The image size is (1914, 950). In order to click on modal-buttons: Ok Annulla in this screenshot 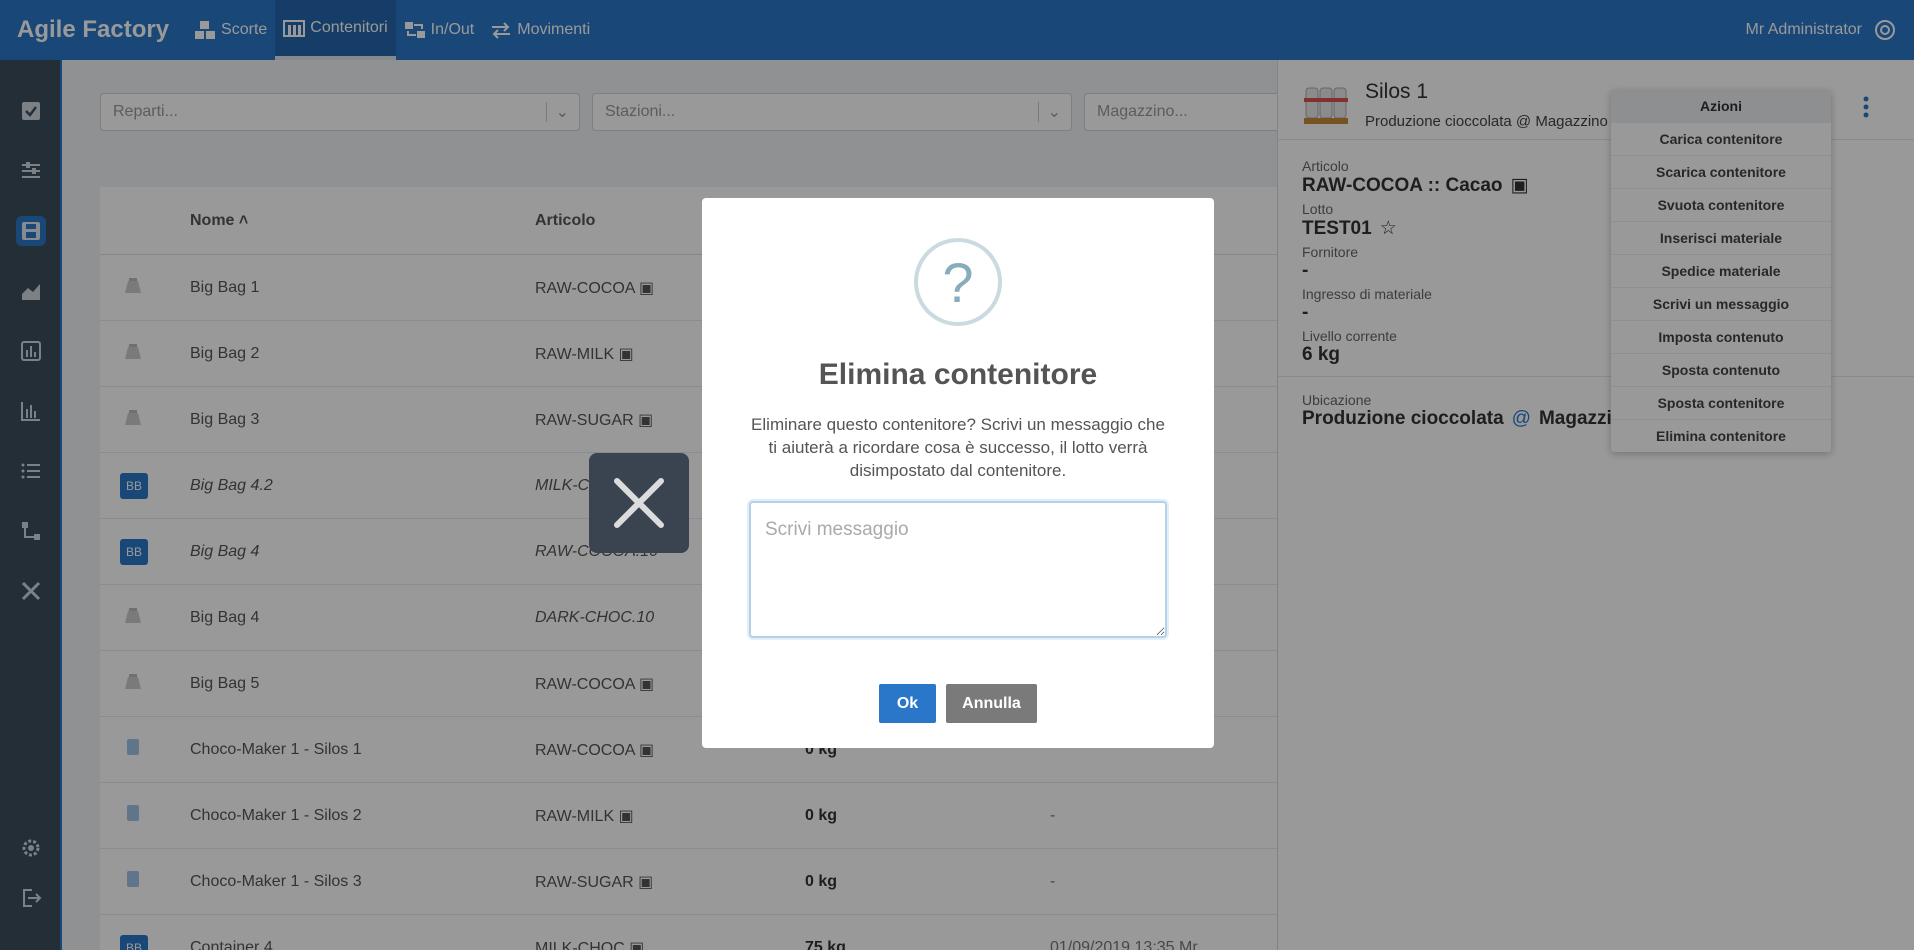, I will do `click(958, 703)`.